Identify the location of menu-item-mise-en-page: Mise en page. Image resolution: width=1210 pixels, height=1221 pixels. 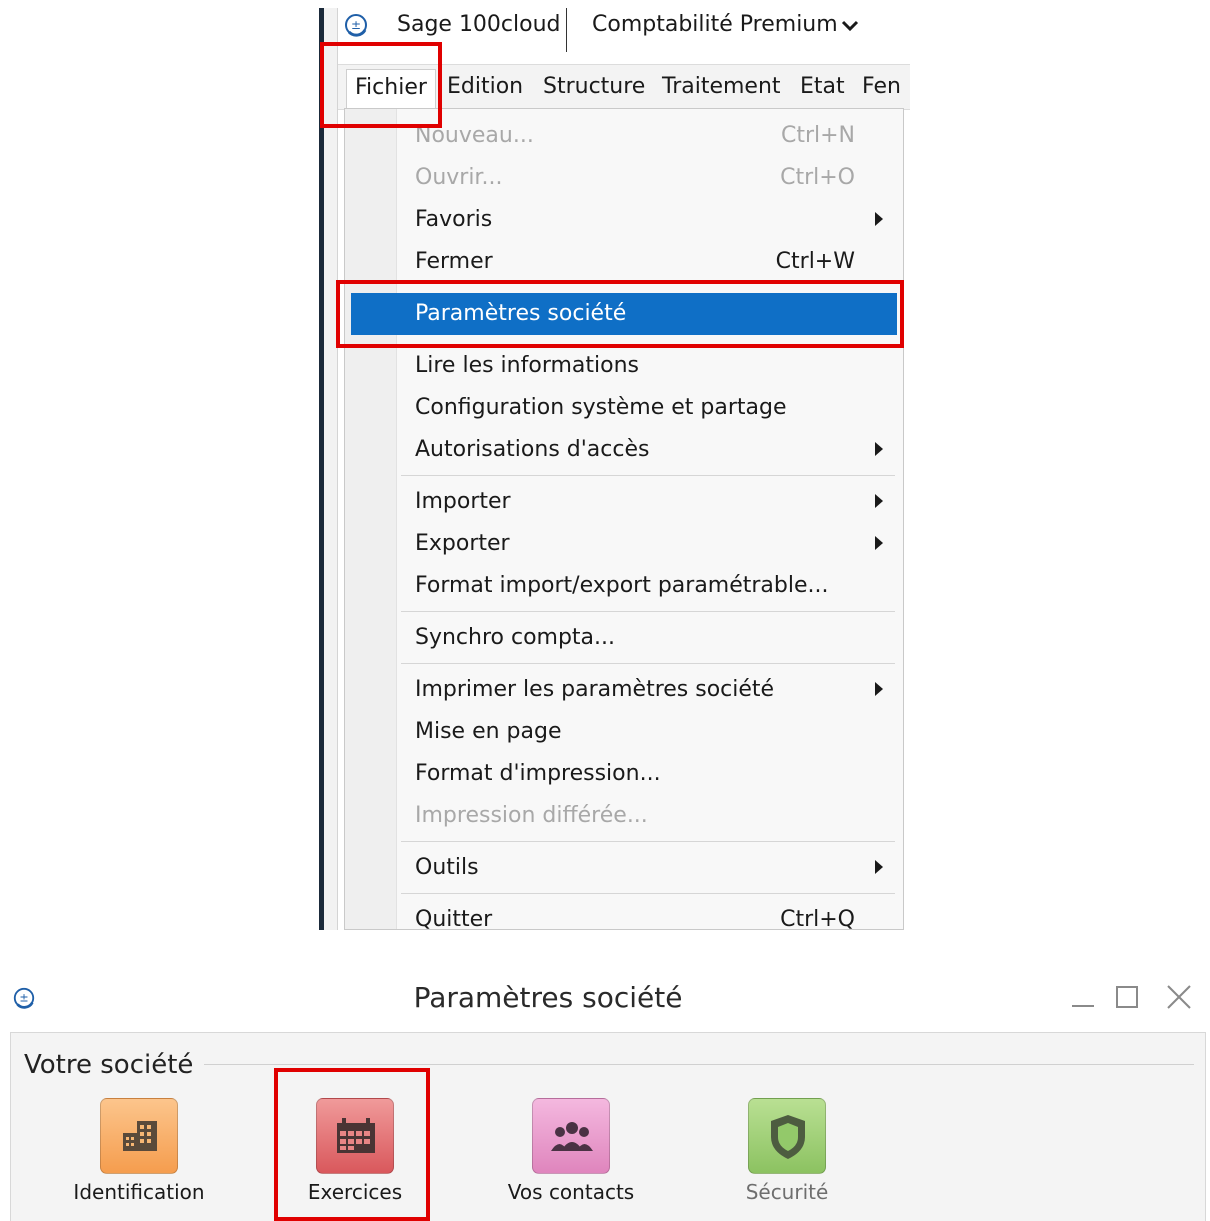
(624, 732).